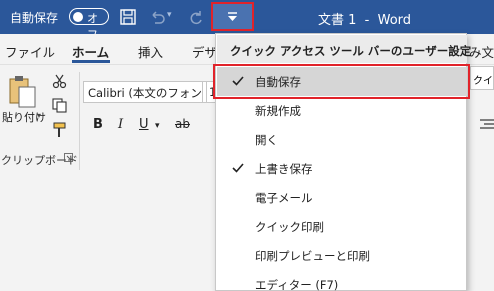  I want to click on underline-dropdown-icon: ▾, so click(157, 126).